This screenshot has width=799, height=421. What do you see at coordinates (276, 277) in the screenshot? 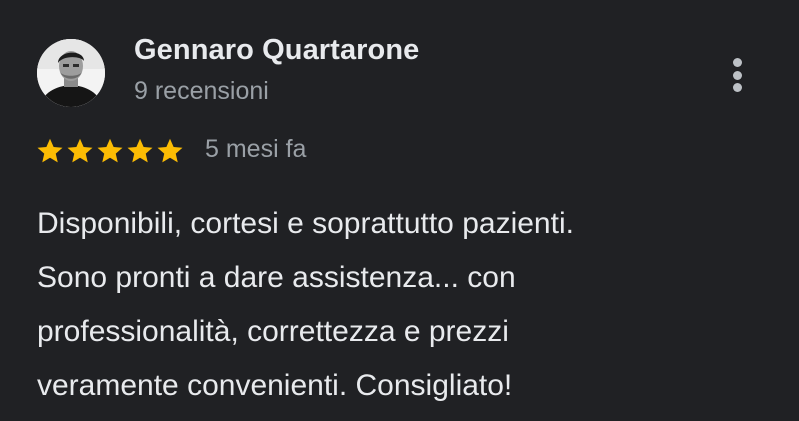
I see `review-text-line: Sono pronti a dare assistenza... con` at bounding box center [276, 277].